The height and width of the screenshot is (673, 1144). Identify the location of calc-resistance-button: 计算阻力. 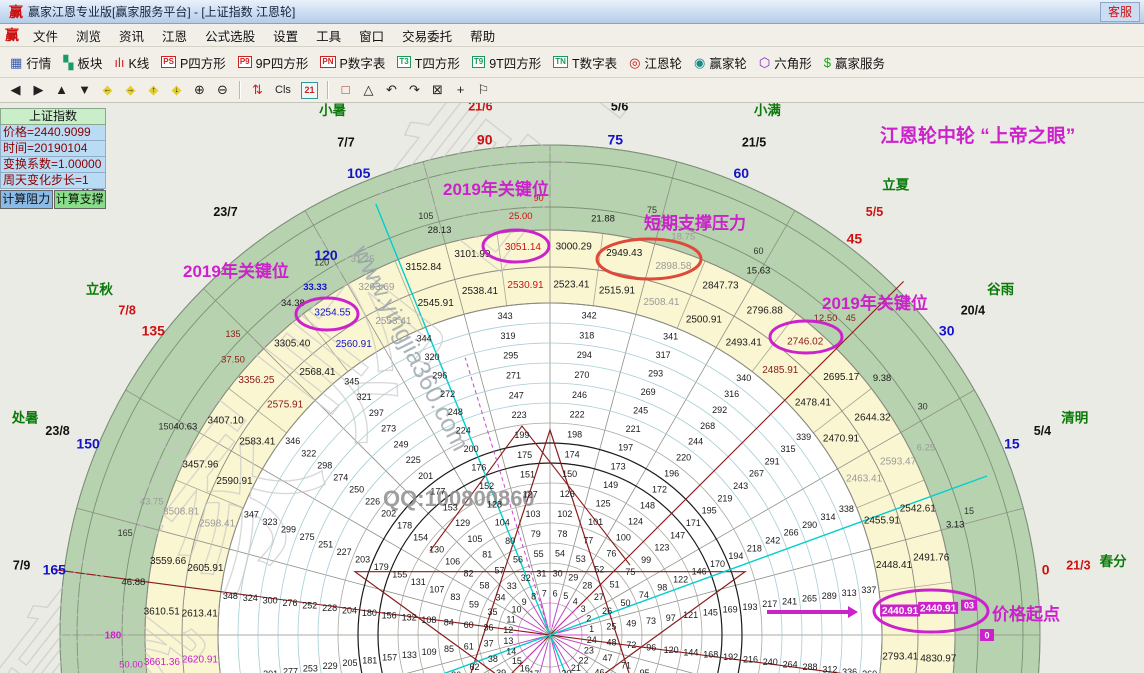
(26, 199).